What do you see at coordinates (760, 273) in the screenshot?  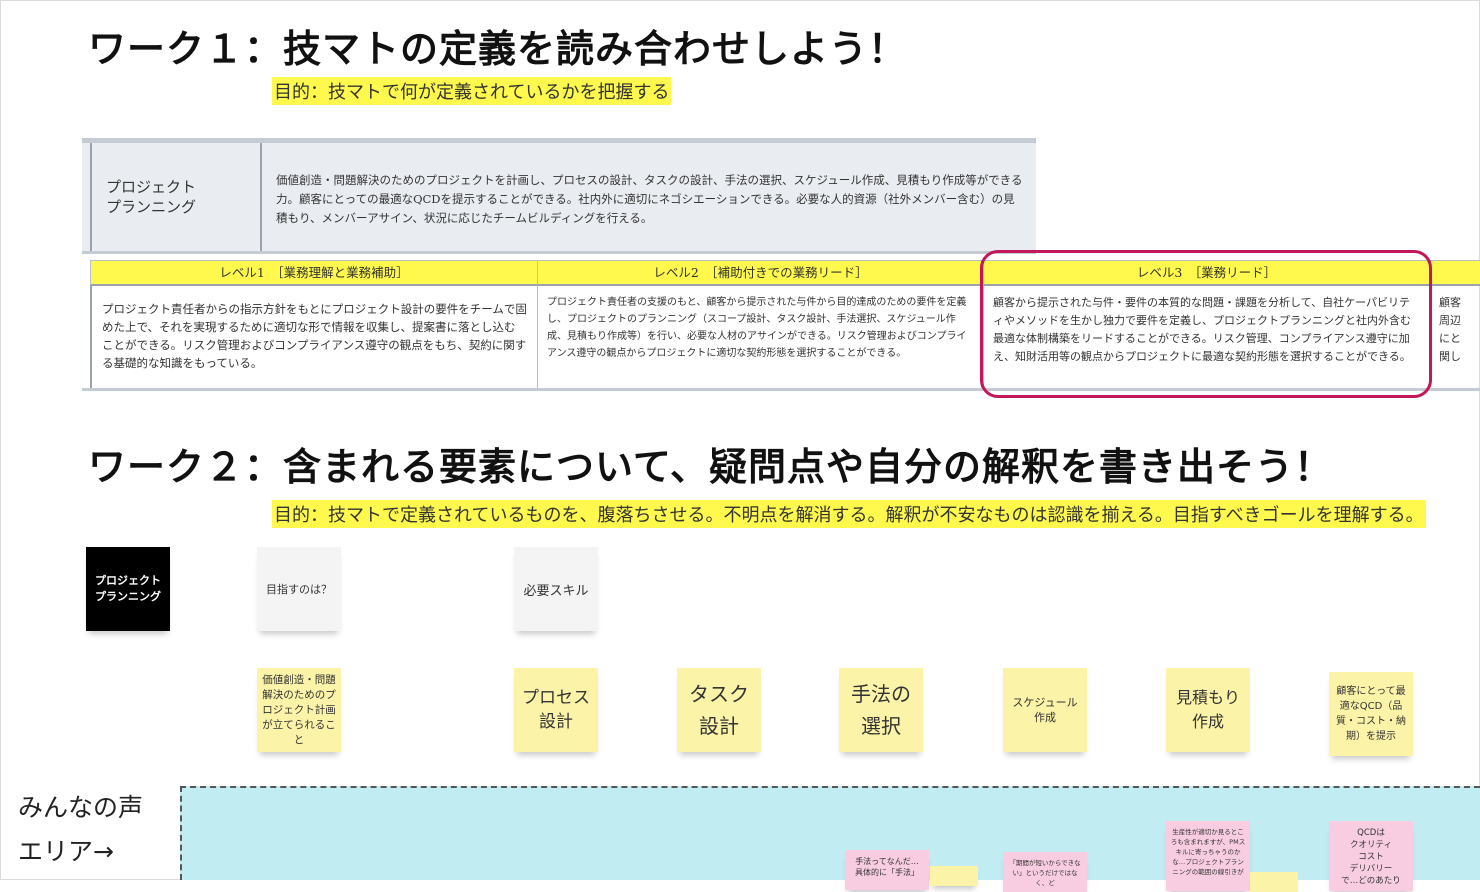 I see `level2-header: レベル2 ［補助付きでの業務リード］` at bounding box center [760, 273].